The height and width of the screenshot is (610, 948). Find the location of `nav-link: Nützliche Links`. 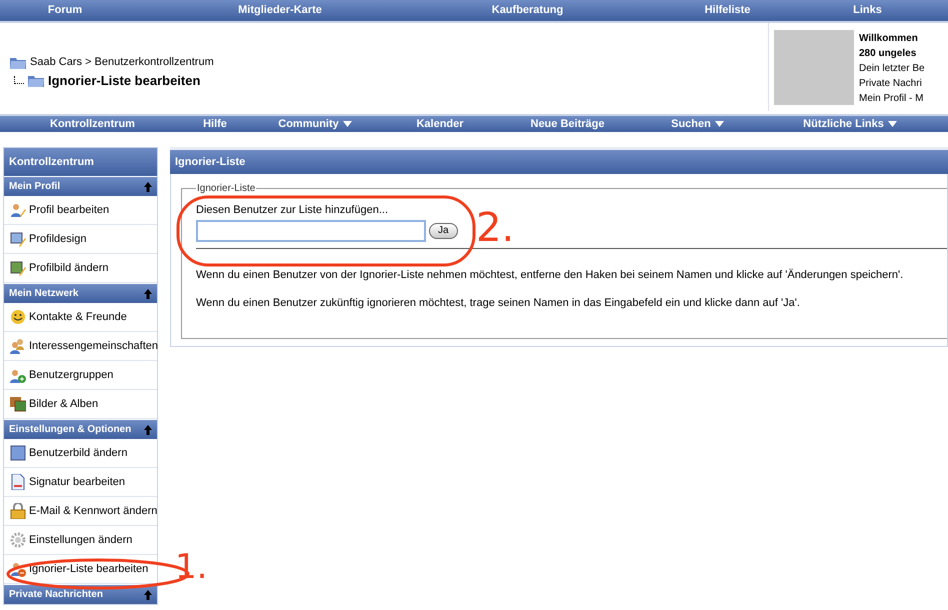

nav-link: Nützliche Links is located at coordinates (850, 124).